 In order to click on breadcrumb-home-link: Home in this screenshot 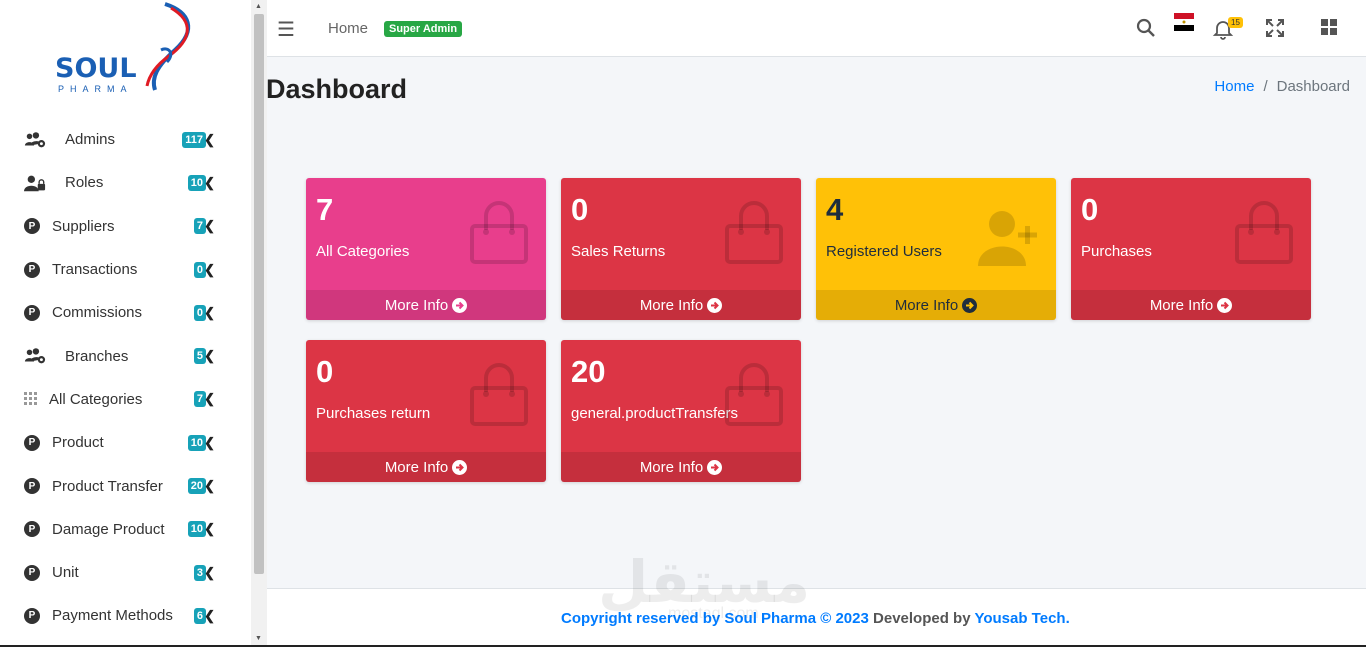, I will do `click(1234, 86)`.